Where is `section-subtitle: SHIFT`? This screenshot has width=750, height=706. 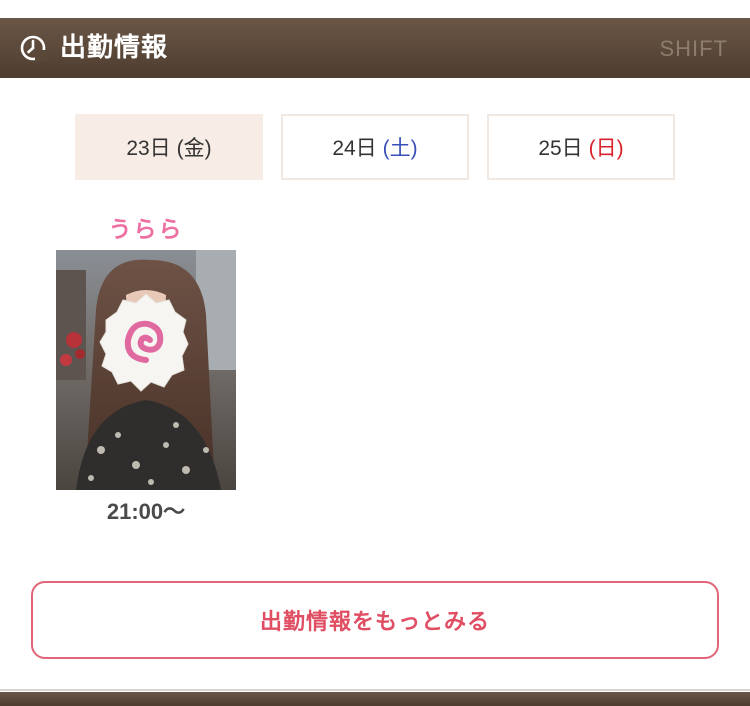
section-subtitle: SHIFT is located at coordinates (693, 48).